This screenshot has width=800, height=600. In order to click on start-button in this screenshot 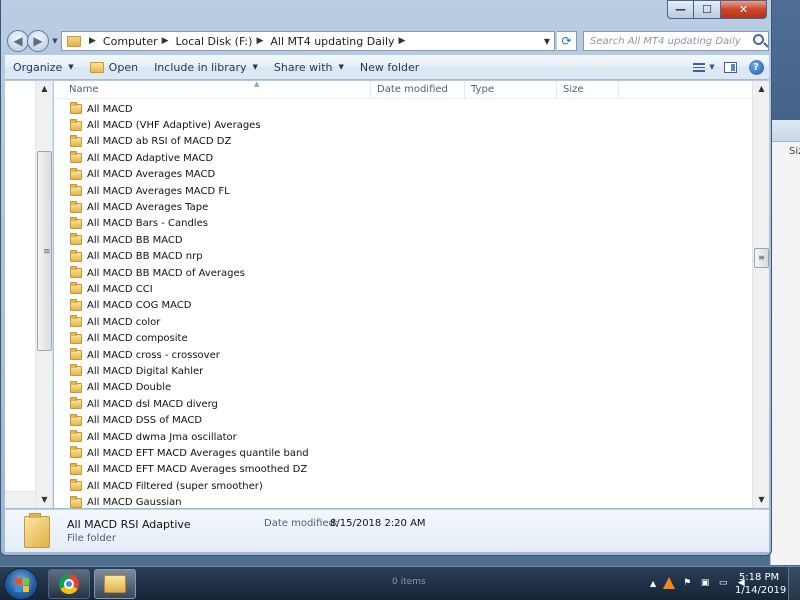, I will do `click(21, 584)`.